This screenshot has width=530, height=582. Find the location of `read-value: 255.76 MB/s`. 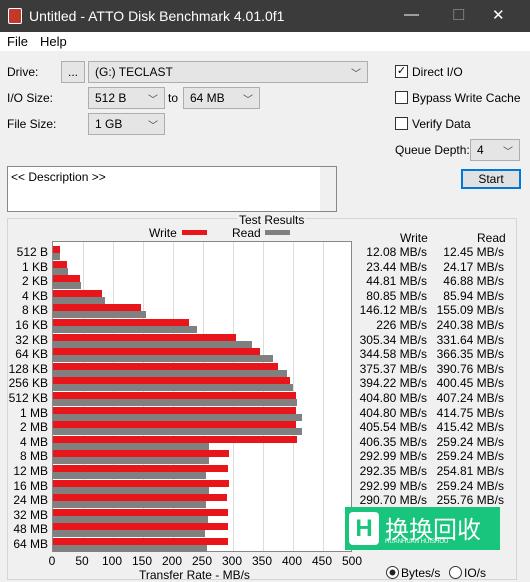

read-value: 255.76 MB/s is located at coordinates (470, 500).